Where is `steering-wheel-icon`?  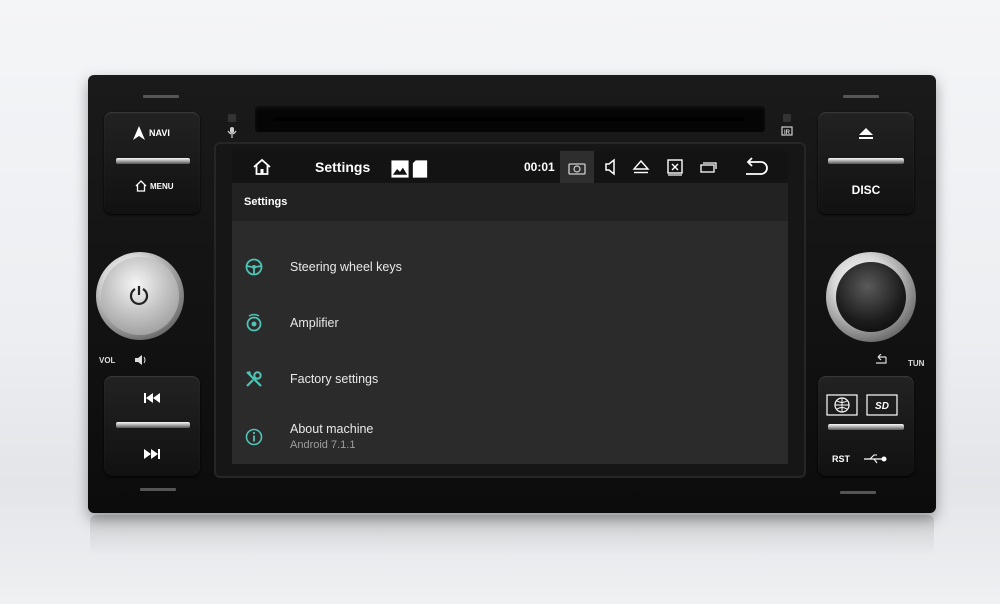
steering-wheel-icon is located at coordinates (254, 267).